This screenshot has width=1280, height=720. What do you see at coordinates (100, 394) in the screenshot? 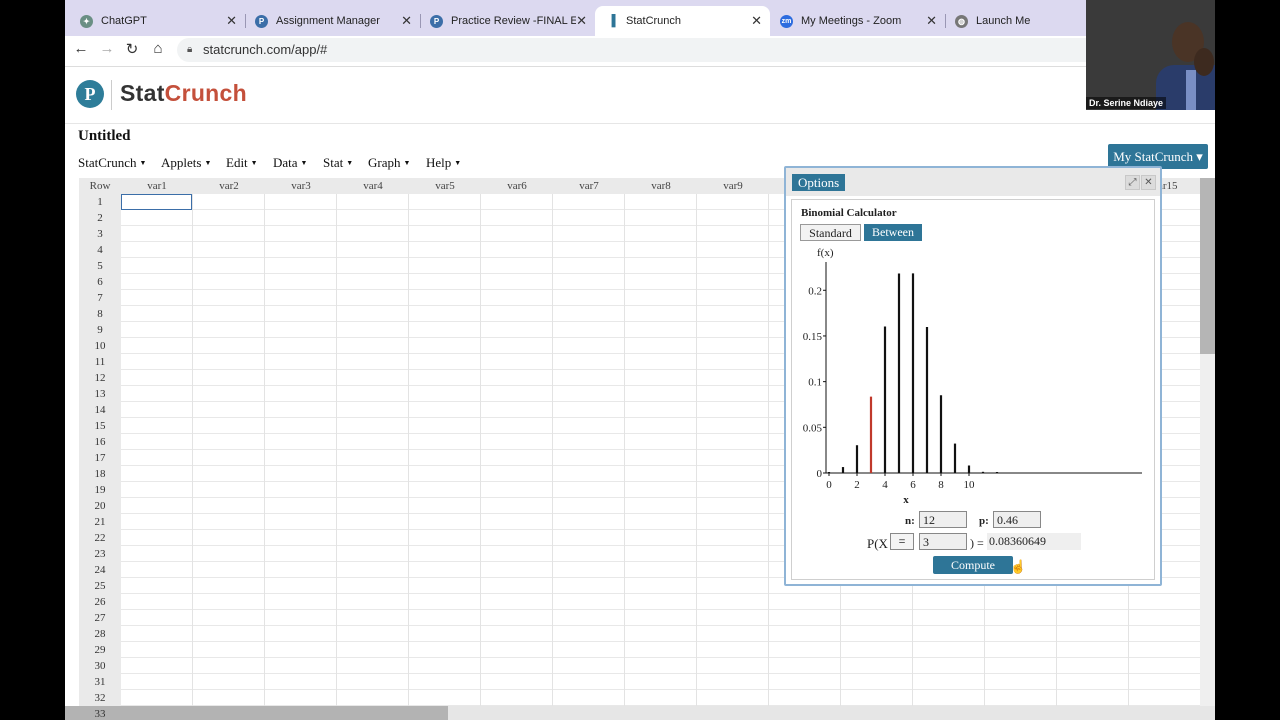
I see `row-number: 13` at bounding box center [100, 394].